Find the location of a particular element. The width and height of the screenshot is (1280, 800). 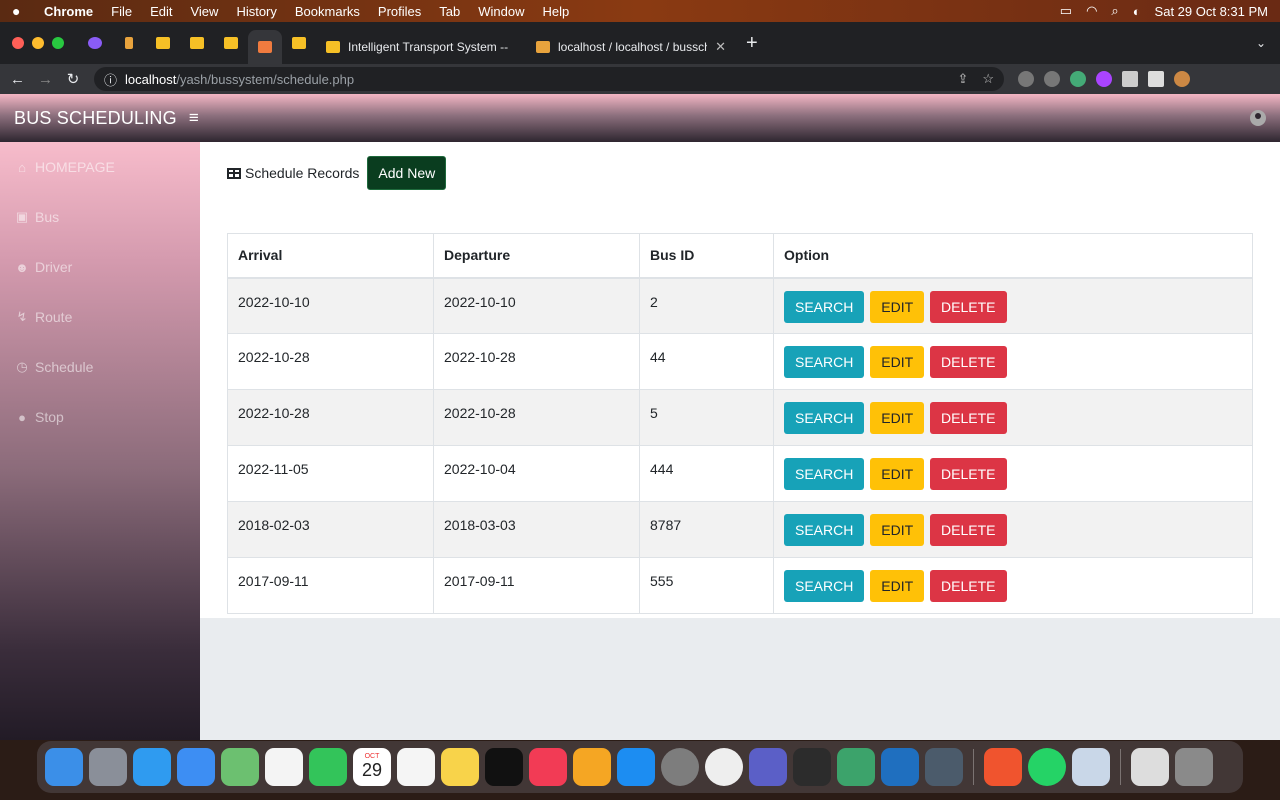

share-icon: ⇪ is located at coordinates (962, 79).